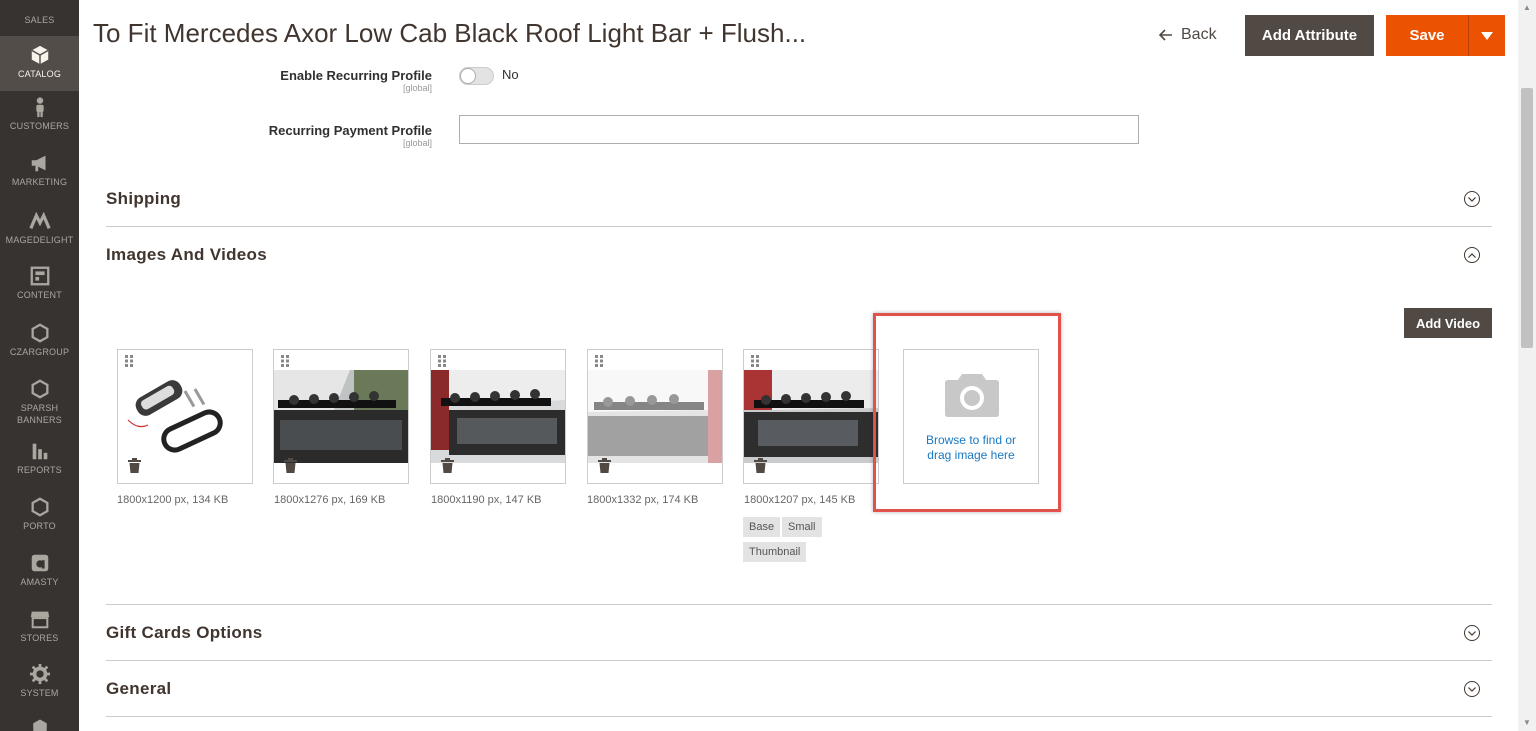 The width and height of the screenshot is (1536, 731). What do you see at coordinates (643, 500) in the screenshot?
I see `image-meta: 1800x1332 px, 174 KB` at bounding box center [643, 500].